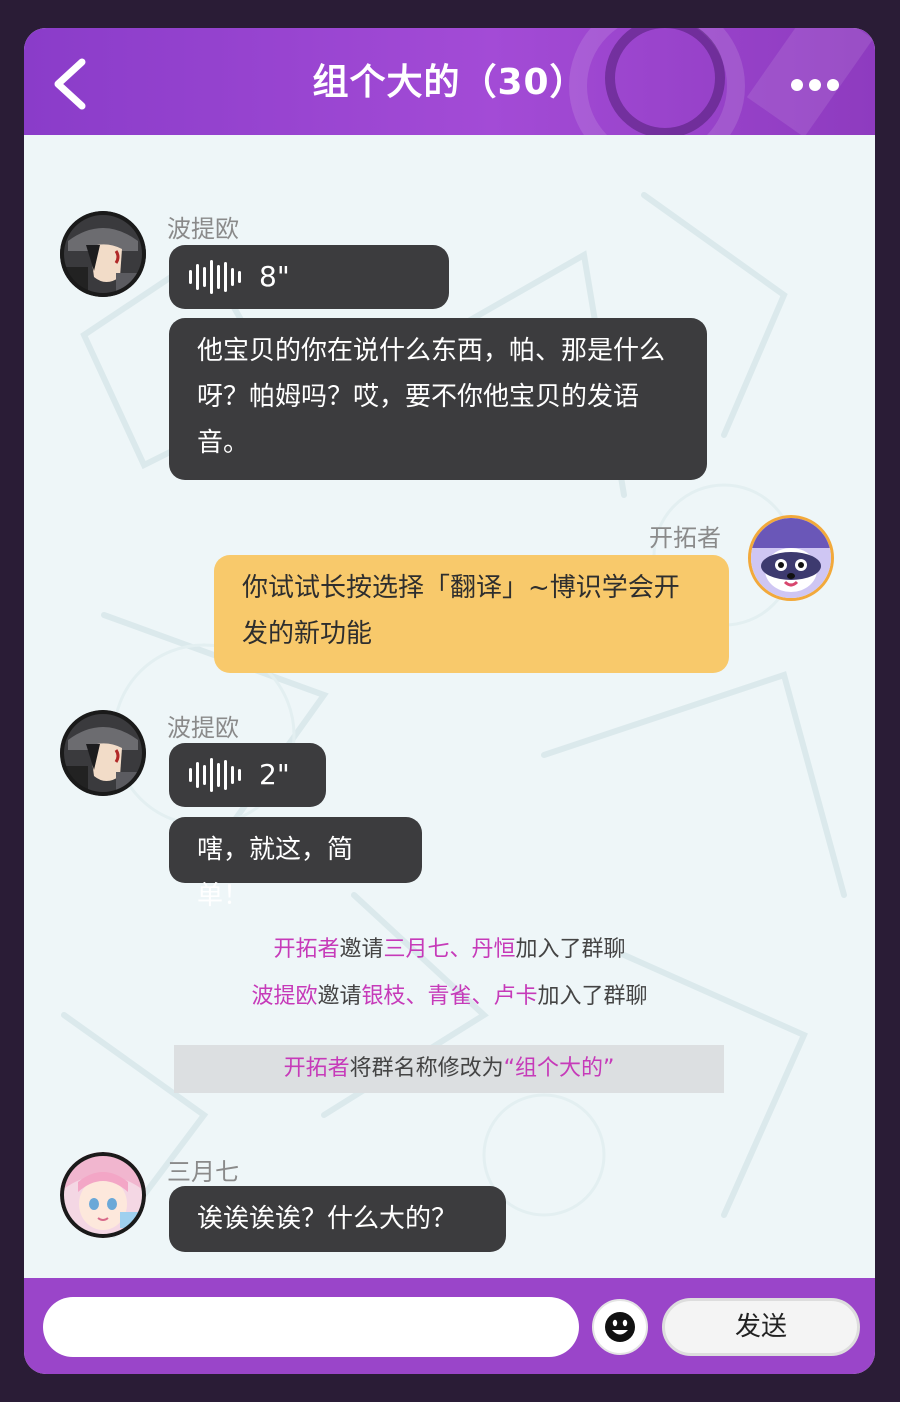  I want to click on system-message-rename: 开拓者将群名称修改为“组个大的”, so click(449, 1069).